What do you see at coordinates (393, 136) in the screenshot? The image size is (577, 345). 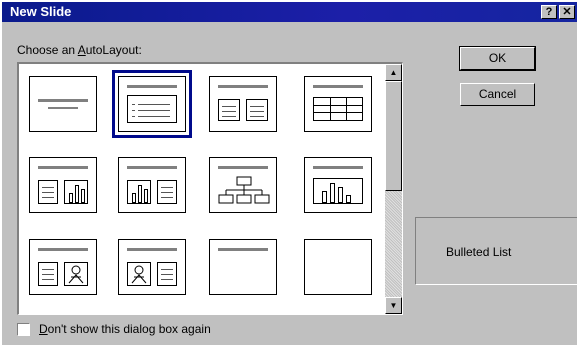 I see `scroll-thumb` at bounding box center [393, 136].